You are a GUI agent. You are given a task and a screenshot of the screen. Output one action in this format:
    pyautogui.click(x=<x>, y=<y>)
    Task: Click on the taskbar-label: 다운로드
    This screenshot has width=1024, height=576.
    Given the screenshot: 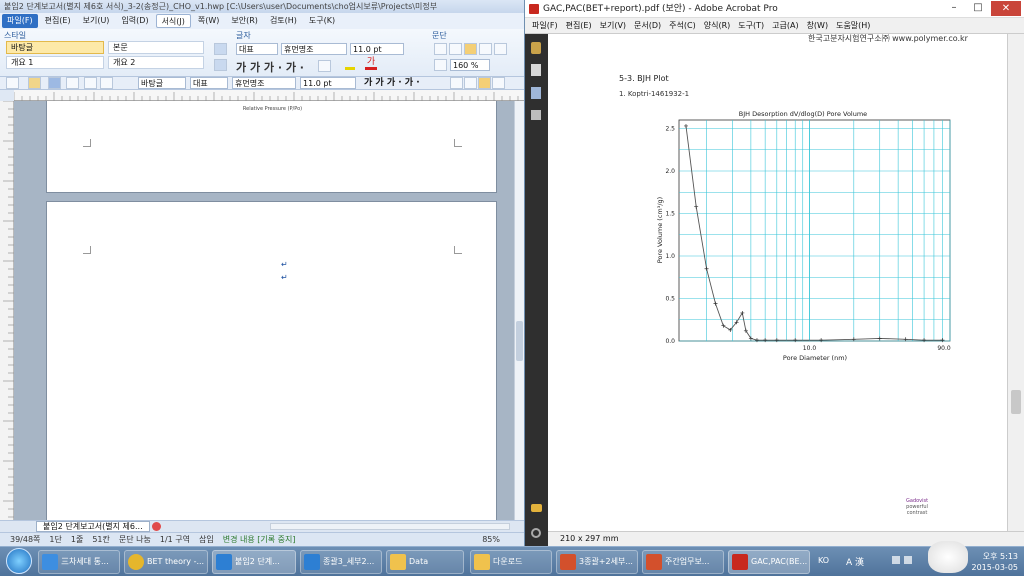 What is the action you would take?
    pyautogui.click(x=508, y=561)
    